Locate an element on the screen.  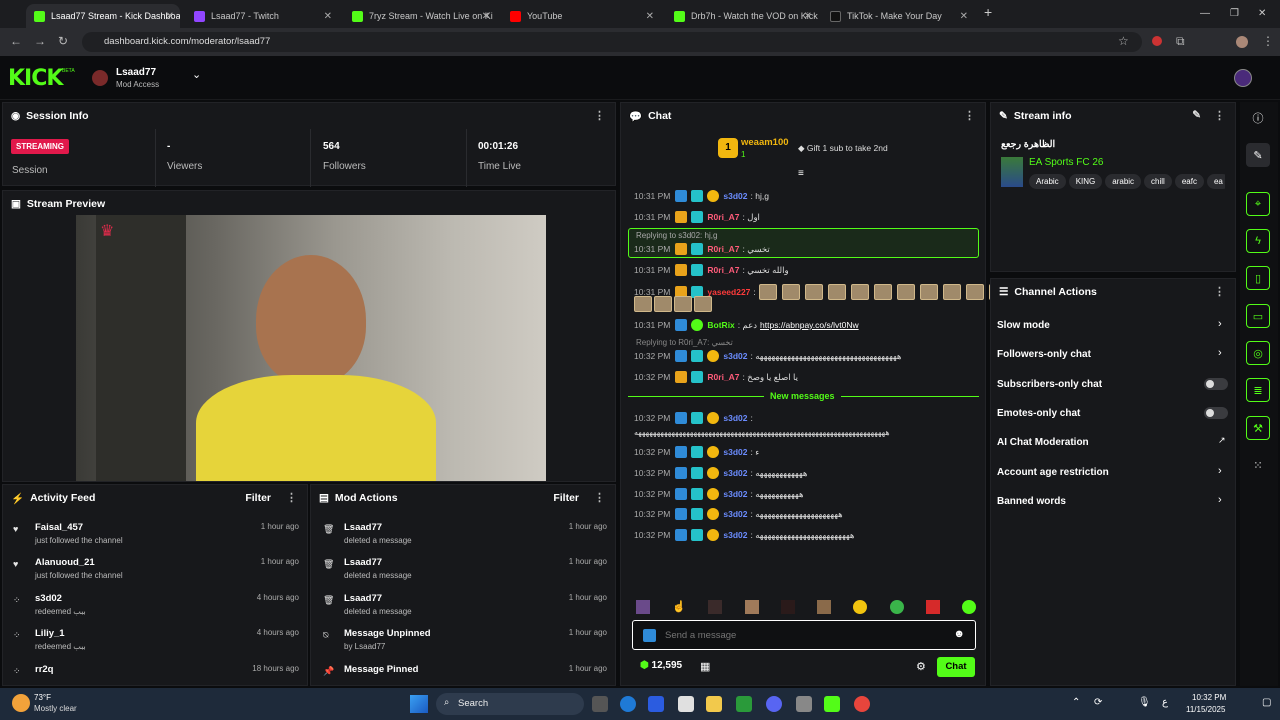
lightning-icon: ϟ is located at coordinates (1258, 241).